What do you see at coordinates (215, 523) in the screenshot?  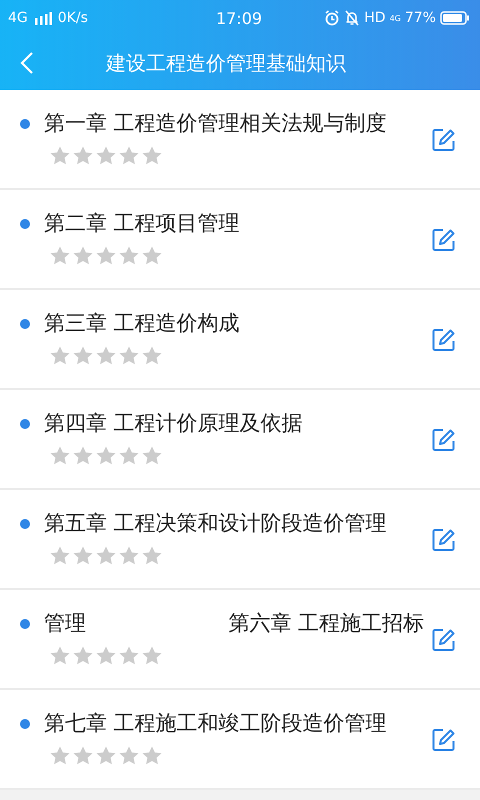 I see `chapter-title: 第五章 工程决策和设计阶段造价管理` at bounding box center [215, 523].